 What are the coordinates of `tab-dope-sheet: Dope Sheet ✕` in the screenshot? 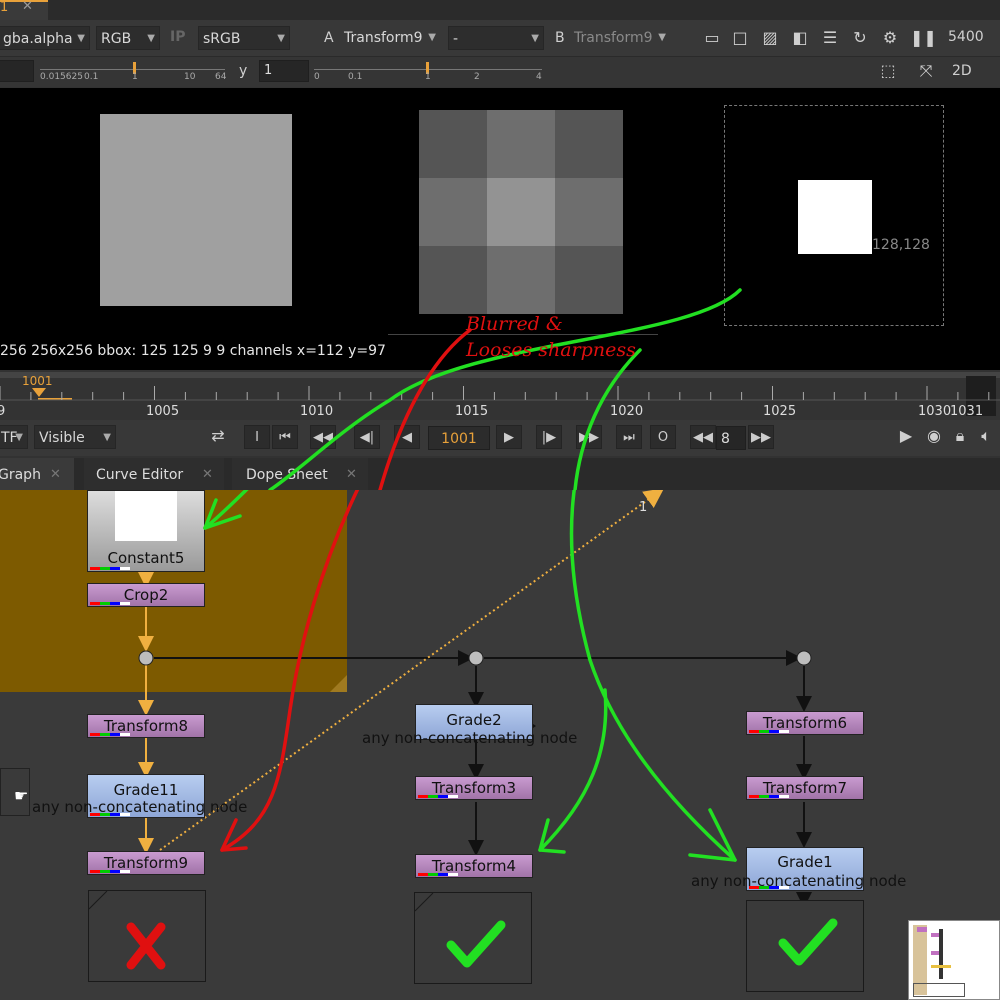 It's located at (300, 474).